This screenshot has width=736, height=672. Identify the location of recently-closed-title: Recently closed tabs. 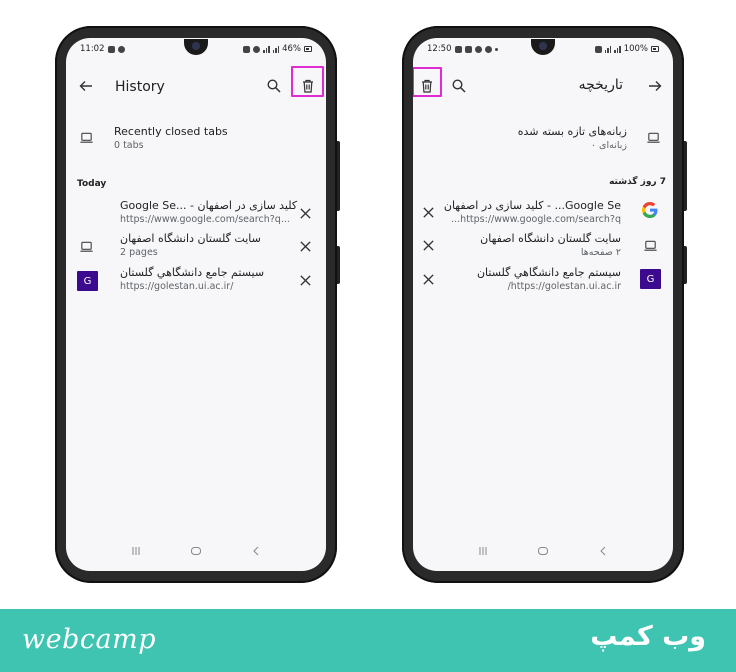
(171, 131).